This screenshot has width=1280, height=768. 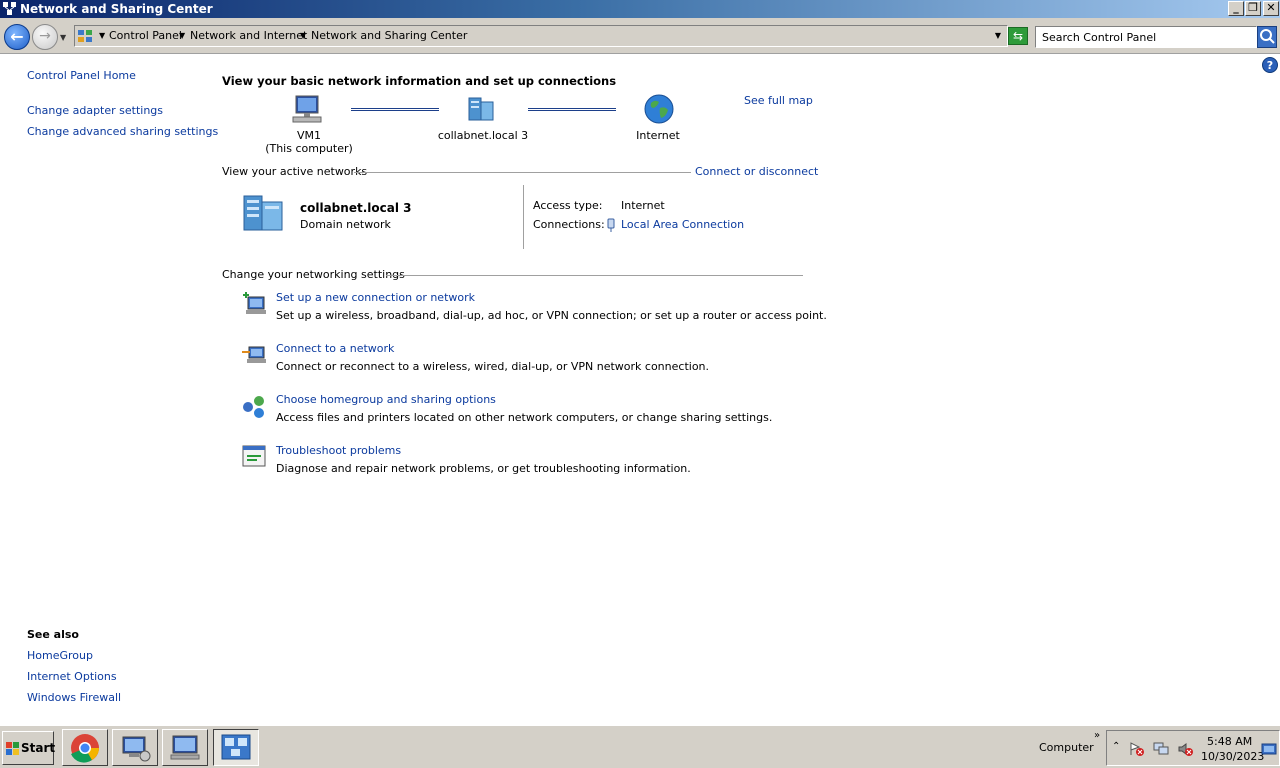 I want to click on minimize-button: _, so click(x=1236, y=8).